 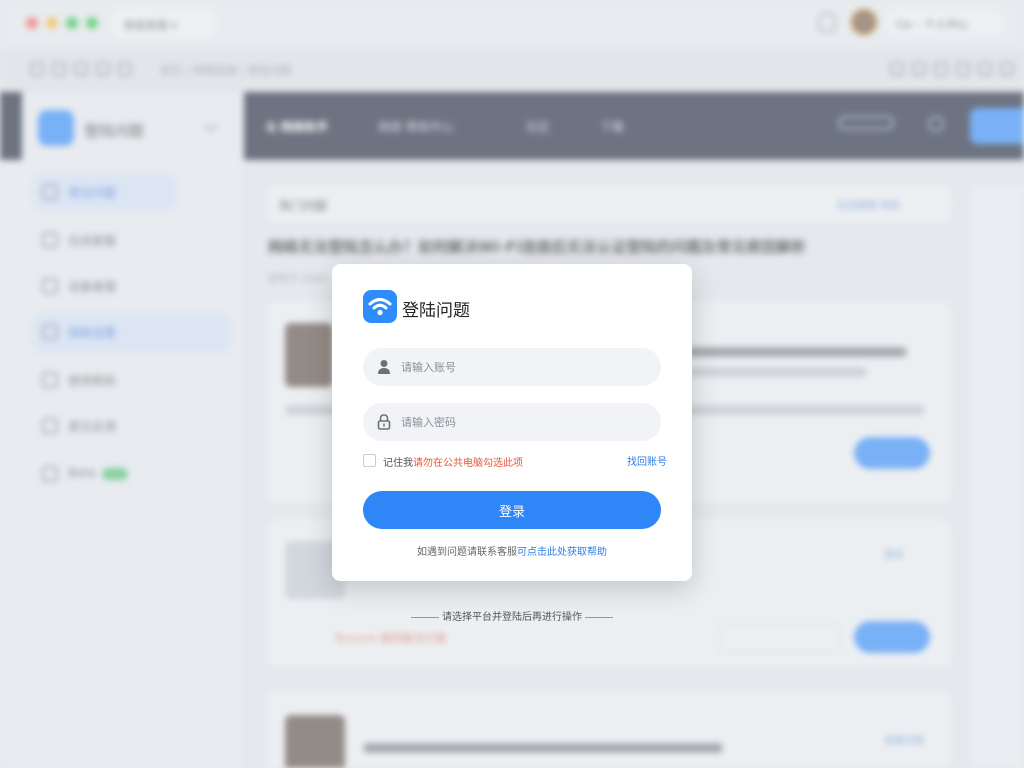 What do you see at coordinates (512, 510) in the screenshot?
I see `login-button: 登录` at bounding box center [512, 510].